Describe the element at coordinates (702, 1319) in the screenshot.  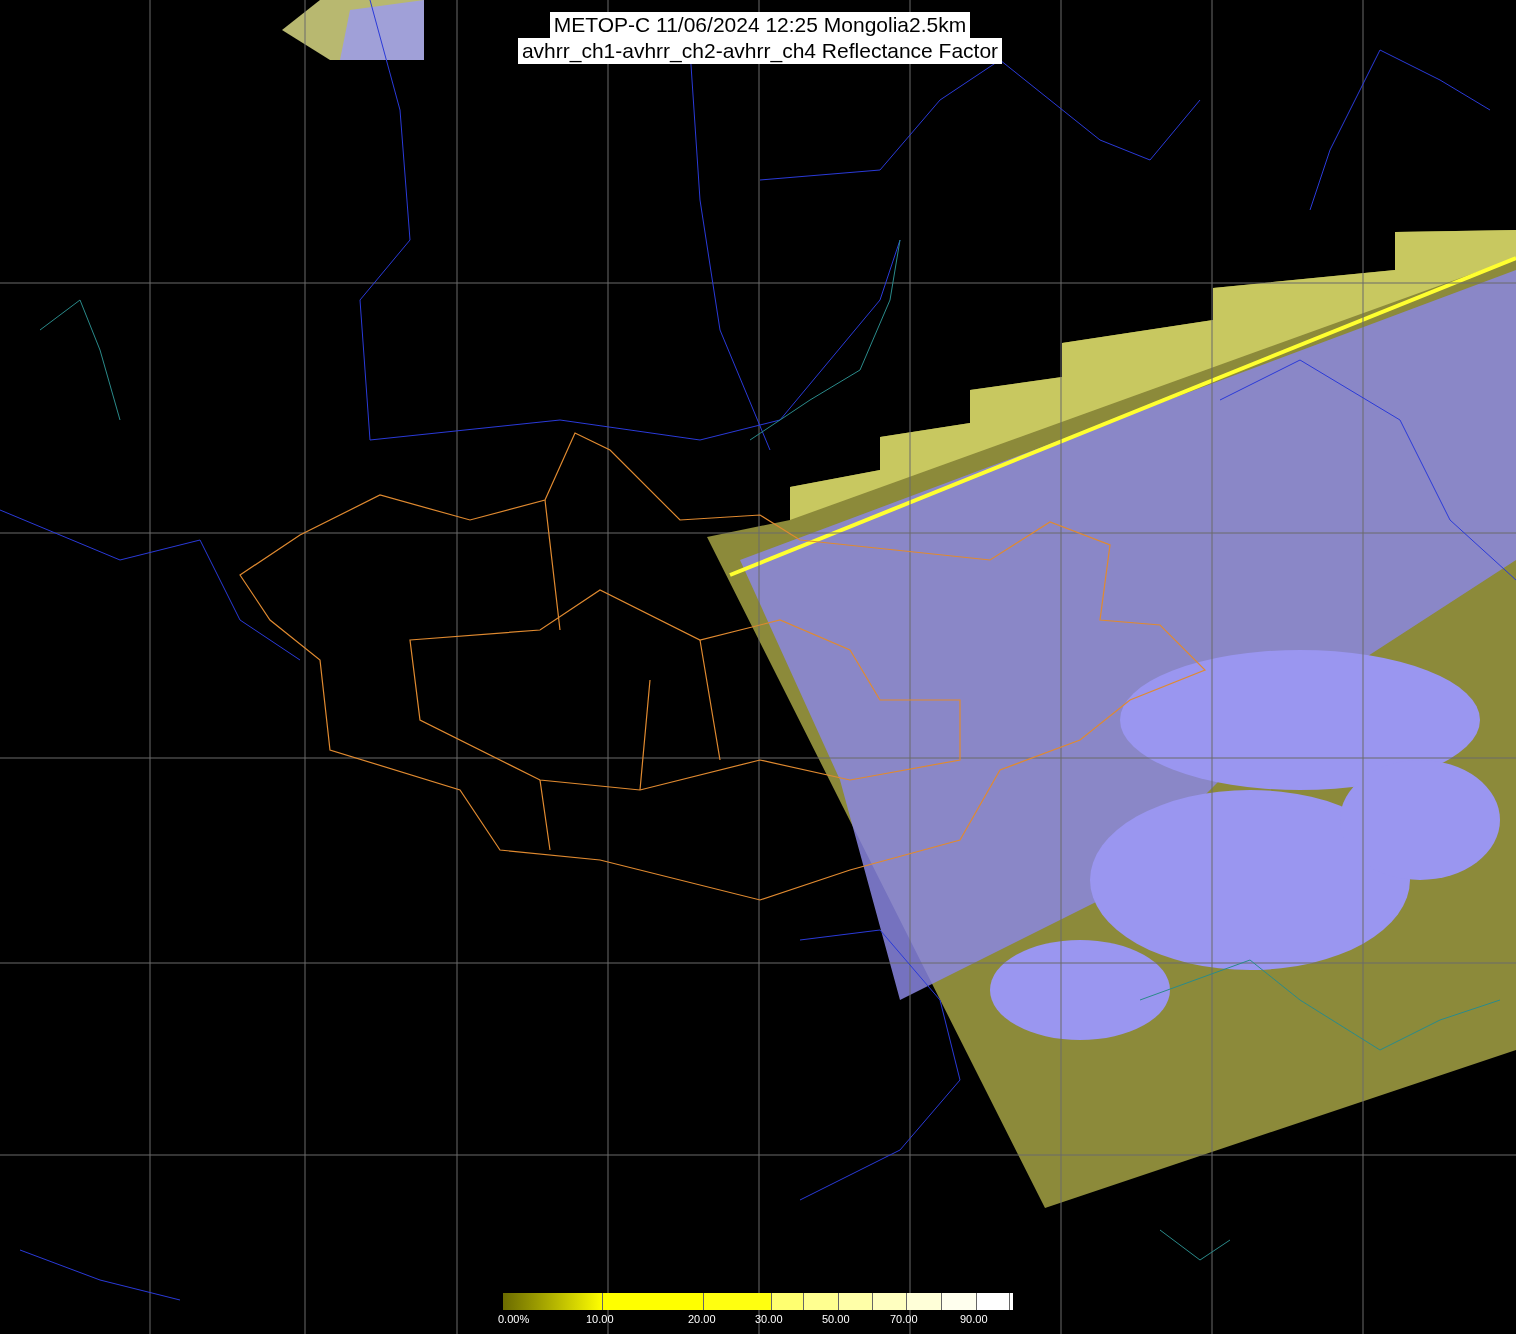
I see `scale-label: 20.00` at that location.